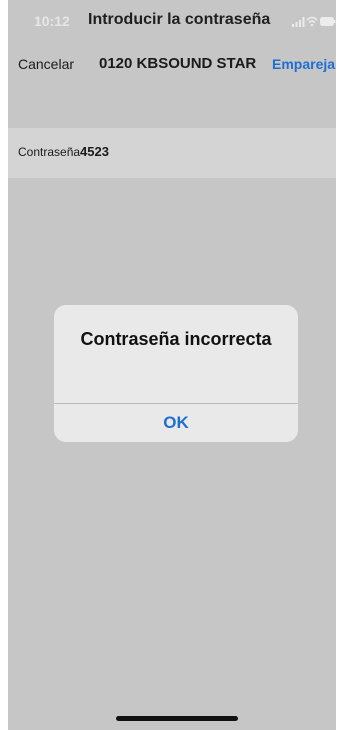 The height and width of the screenshot is (730, 340). Describe the element at coordinates (304, 64) in the screenshot. I see `pair-button: Emparejar` at that location.